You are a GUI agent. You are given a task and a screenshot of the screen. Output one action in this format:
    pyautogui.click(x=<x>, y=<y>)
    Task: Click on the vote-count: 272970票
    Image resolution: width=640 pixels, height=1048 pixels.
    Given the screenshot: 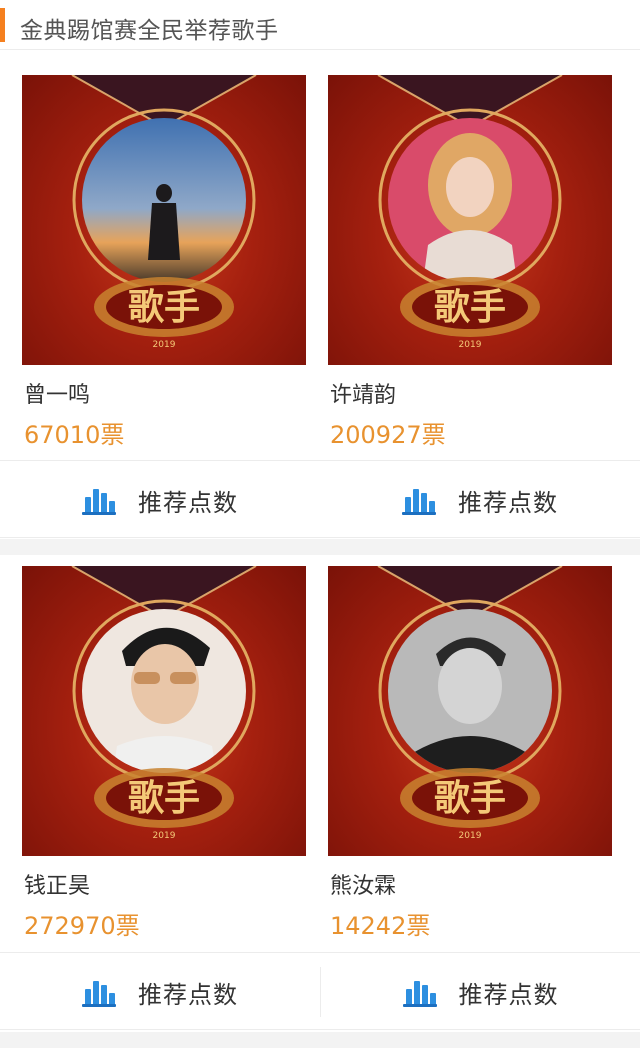 What is the action you would take?
    pyautogui.click(x=82, y=926)
    